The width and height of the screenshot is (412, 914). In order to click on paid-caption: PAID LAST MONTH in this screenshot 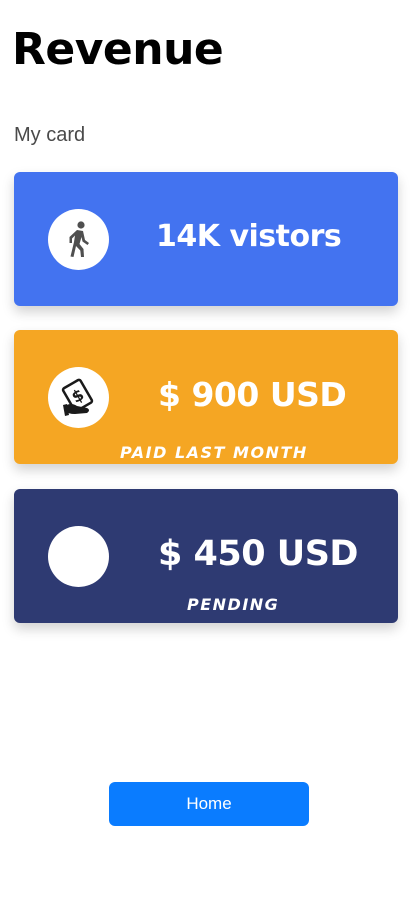, I will do `click(214, 452)`.